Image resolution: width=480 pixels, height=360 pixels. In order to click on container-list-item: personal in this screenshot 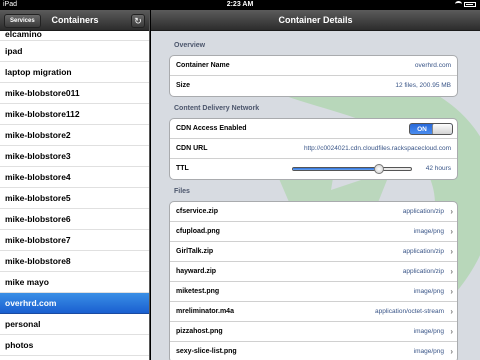, I will do `click(74, 324)`.